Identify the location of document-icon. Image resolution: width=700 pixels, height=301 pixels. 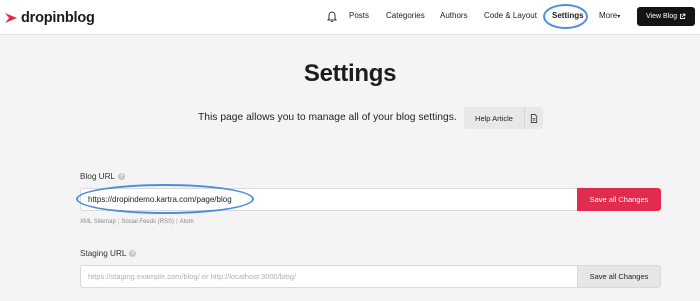
(533, 118).